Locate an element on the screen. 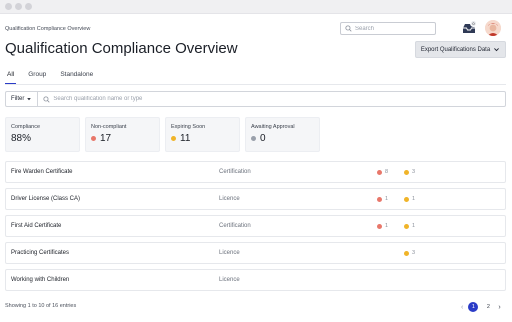  table-row: Driver License (Class CA) Licence 1 1 is located at coordinates (255, 199).